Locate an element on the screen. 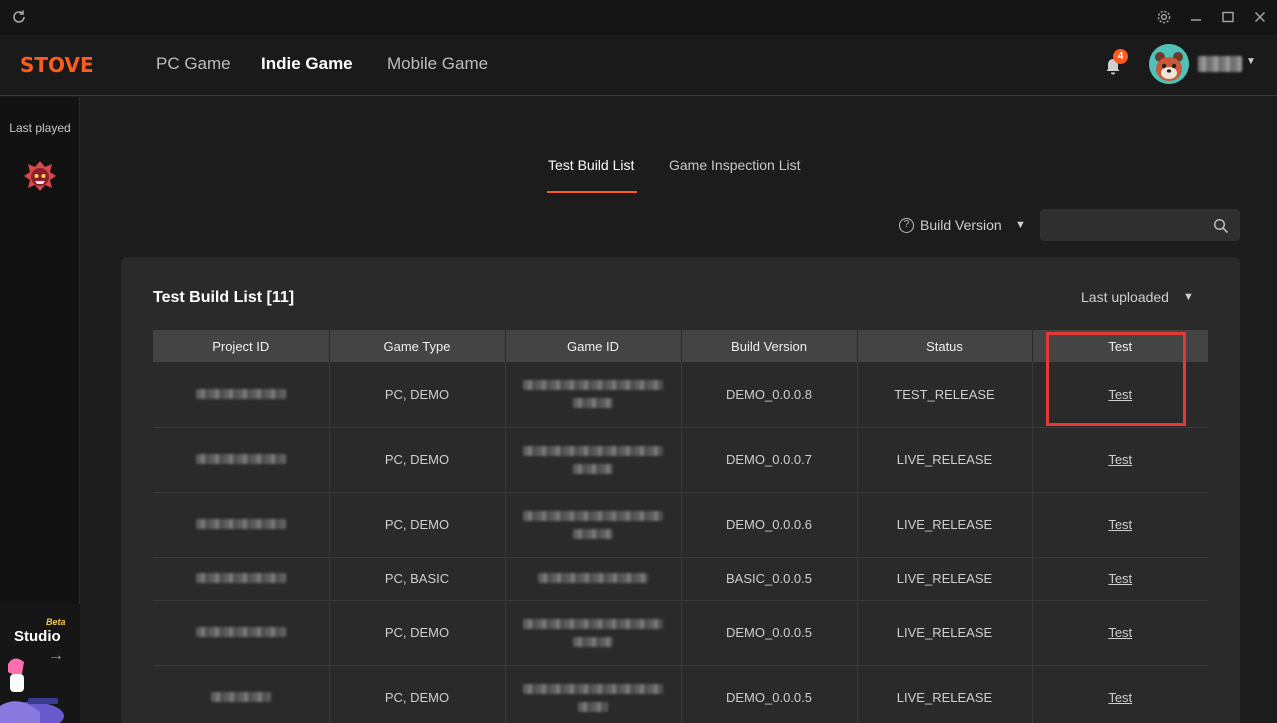 The width and height of the screenshot is (1277, 723). col-header-game-type: Game Type is located at coordinates (417, 346).